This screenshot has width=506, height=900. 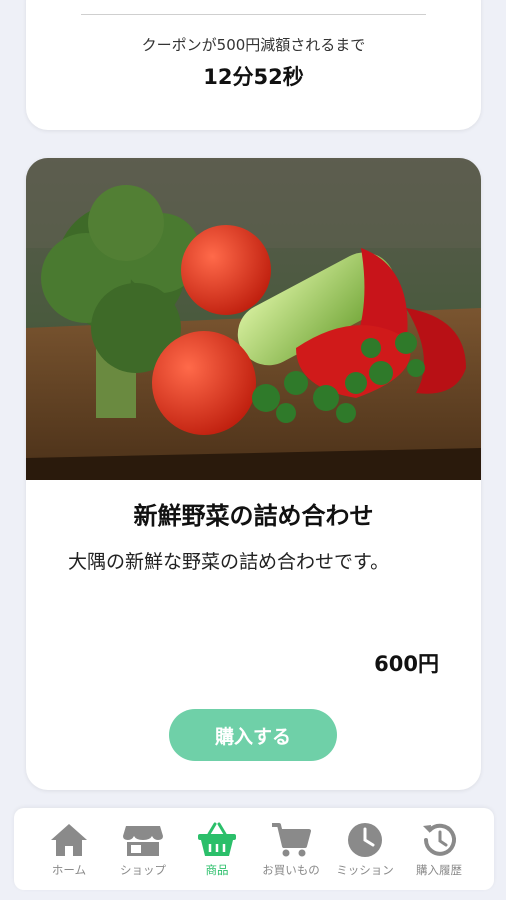 I want to click on nav-item-history: 購入履歴, so click(x=439, y=843).